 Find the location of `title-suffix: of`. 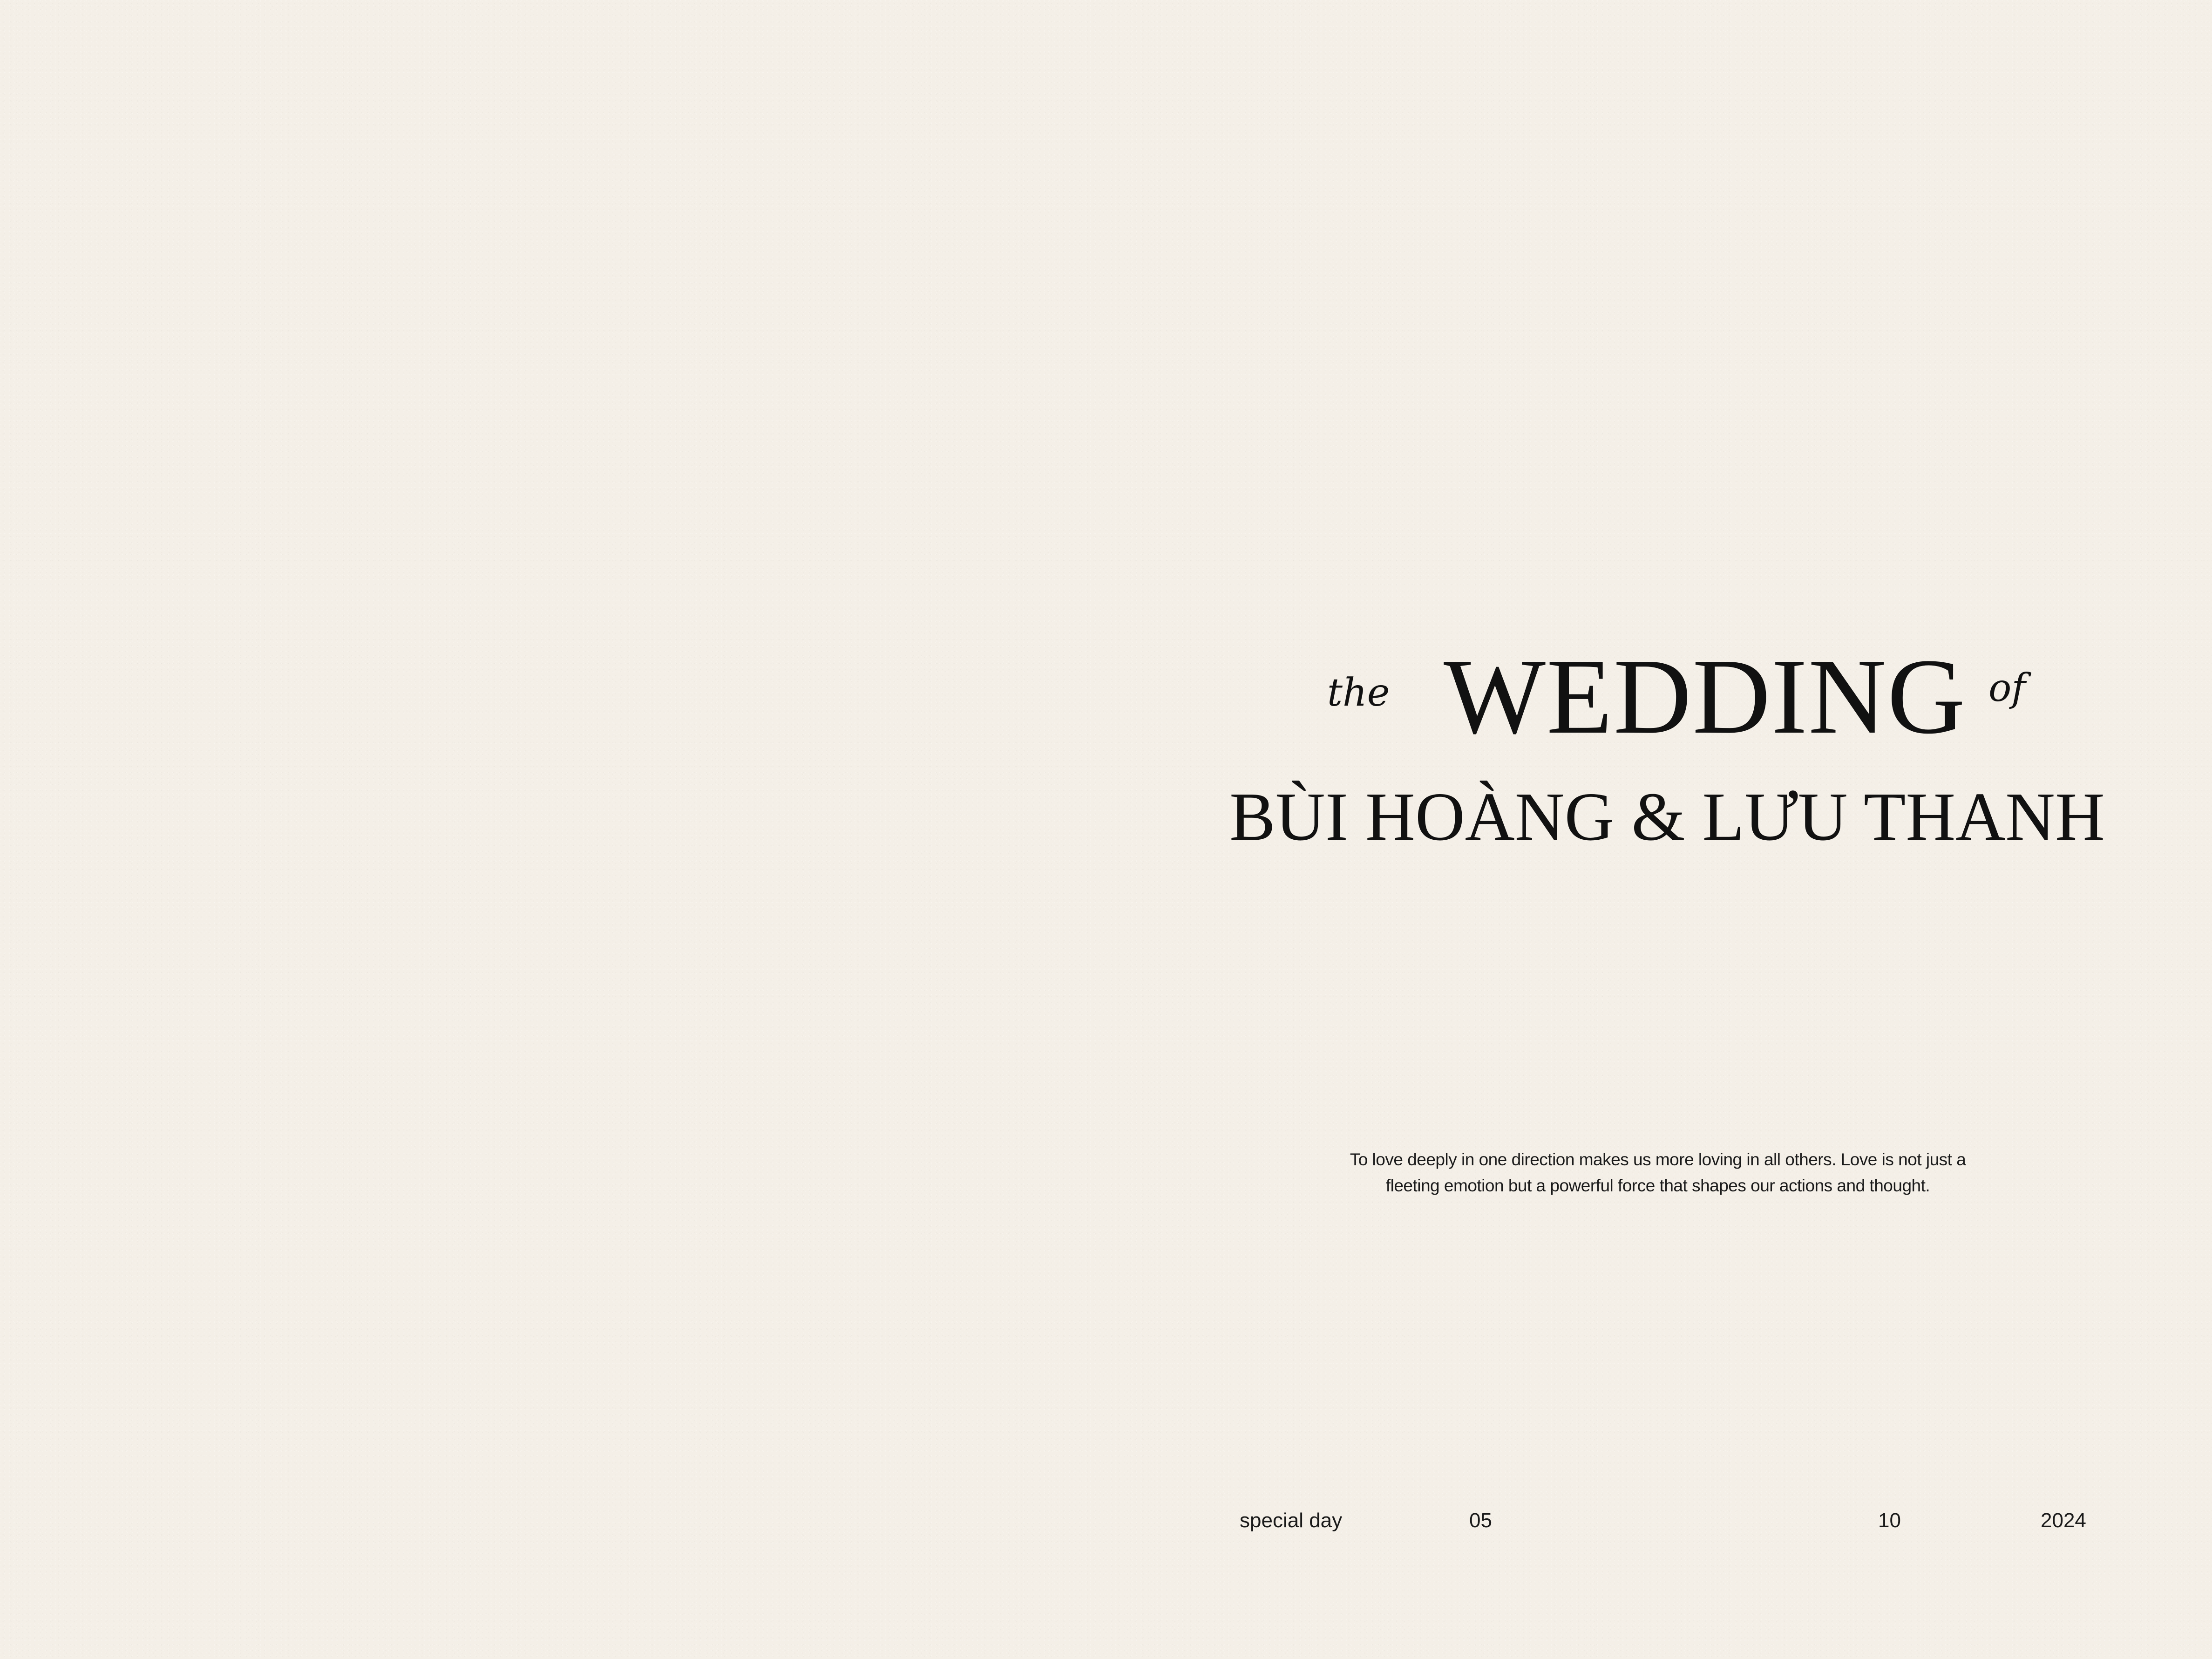

title-suffix: of is located at coordinates (2007, 688).